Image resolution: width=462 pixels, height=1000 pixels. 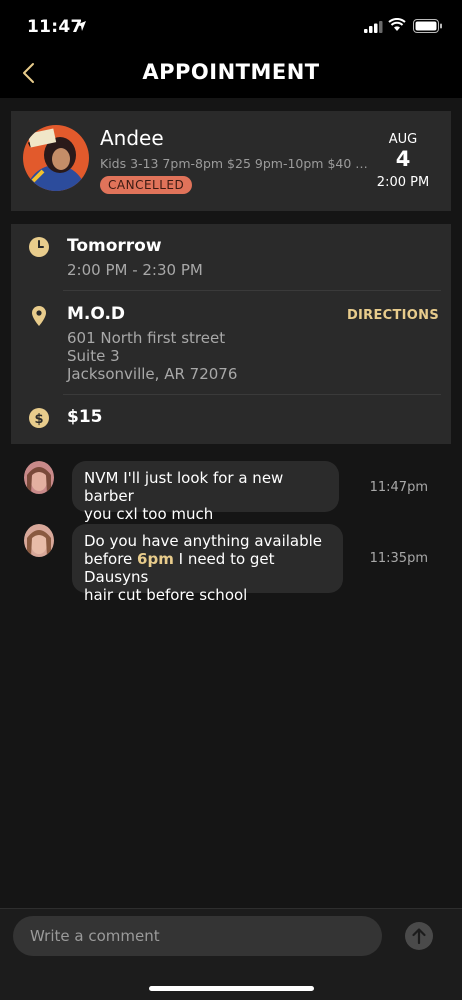 I want to click on client-avatar-illustration, so click(x=56, y=158).